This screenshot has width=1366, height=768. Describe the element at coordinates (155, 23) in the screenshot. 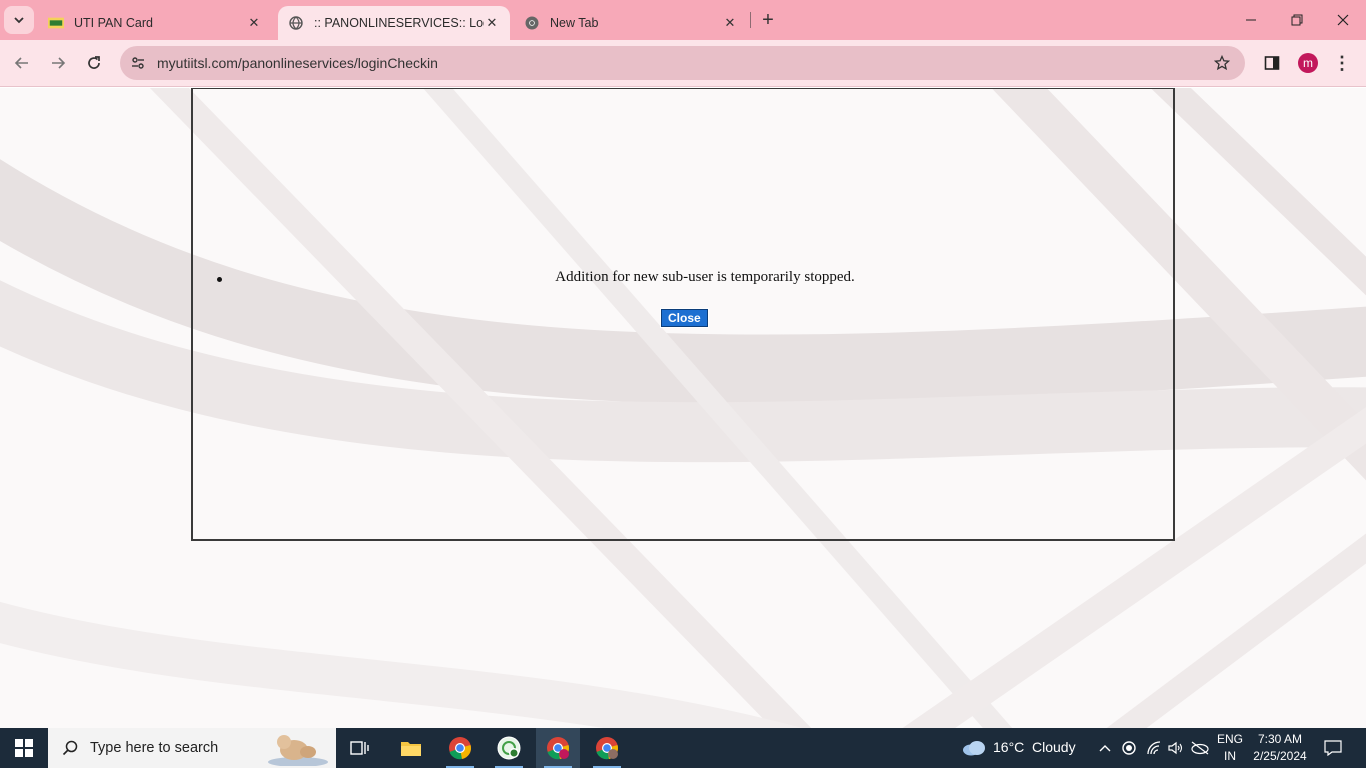

I see `tab-uti-pan-card: UTI PAN Card ✕` at that location.